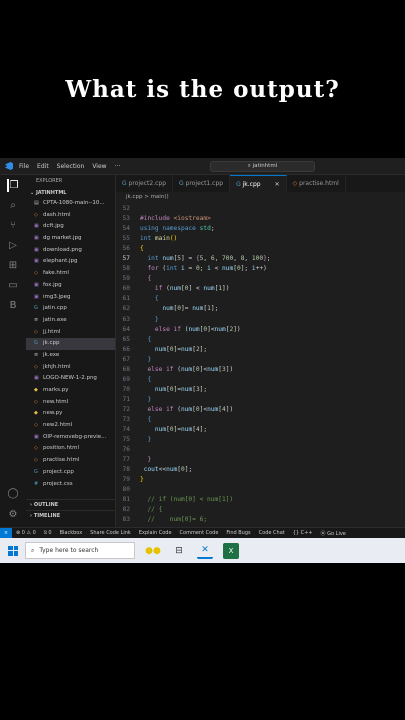  What do you see at coordinates (316, 183) in the screenshot?
I see `editor-tab: ◇ practise.html` at bounding box center [316, 183].